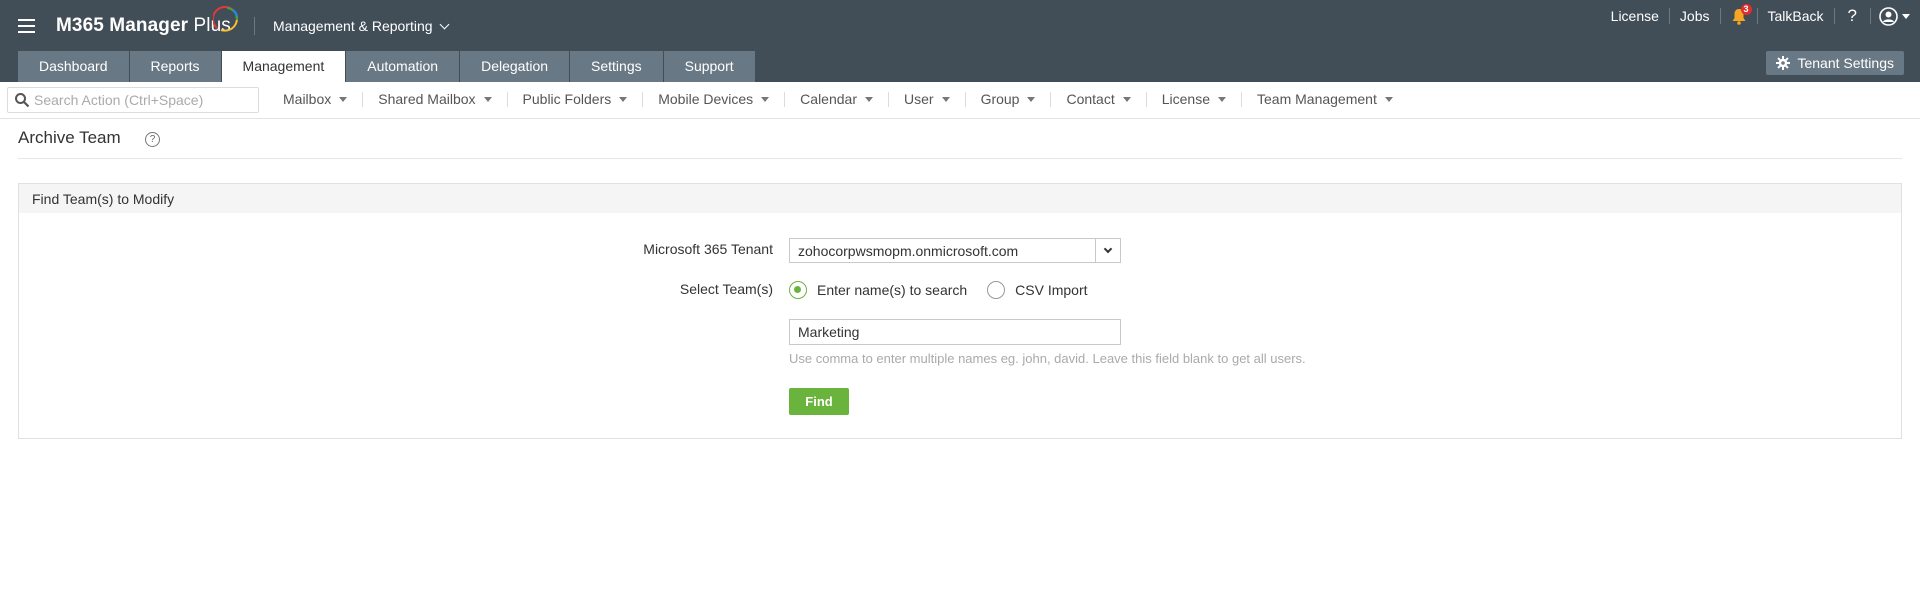 This screenshot has width=1920, height=603. I want to click on logo-text: M365 Manager, so click(125, 25).